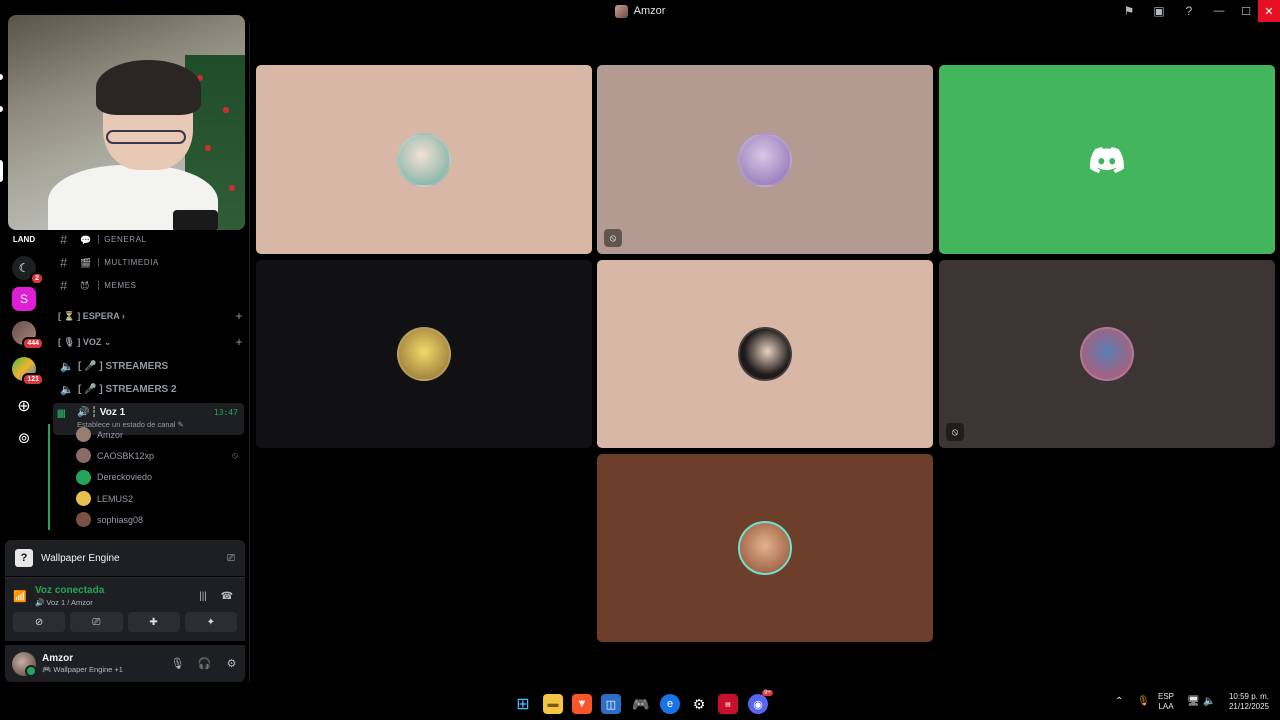 The image size is (1280, 720). Describe the element at coordinates (24, 558) in the screenshot. I see `game-icon: ?` at that location.